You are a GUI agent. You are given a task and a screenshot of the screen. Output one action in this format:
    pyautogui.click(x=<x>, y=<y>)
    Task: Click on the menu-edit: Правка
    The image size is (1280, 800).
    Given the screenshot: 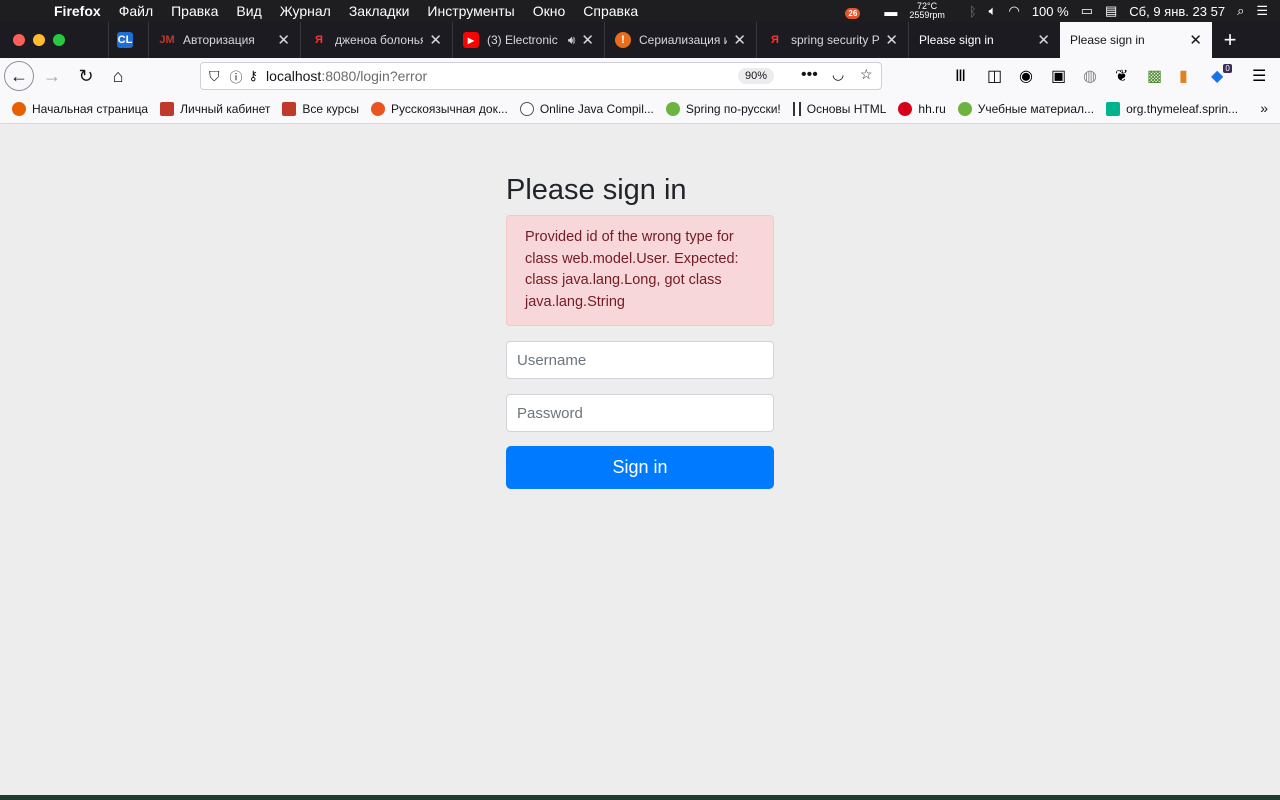 What is the action you would take?
    pyautogui.click(x=194, y=11)
    